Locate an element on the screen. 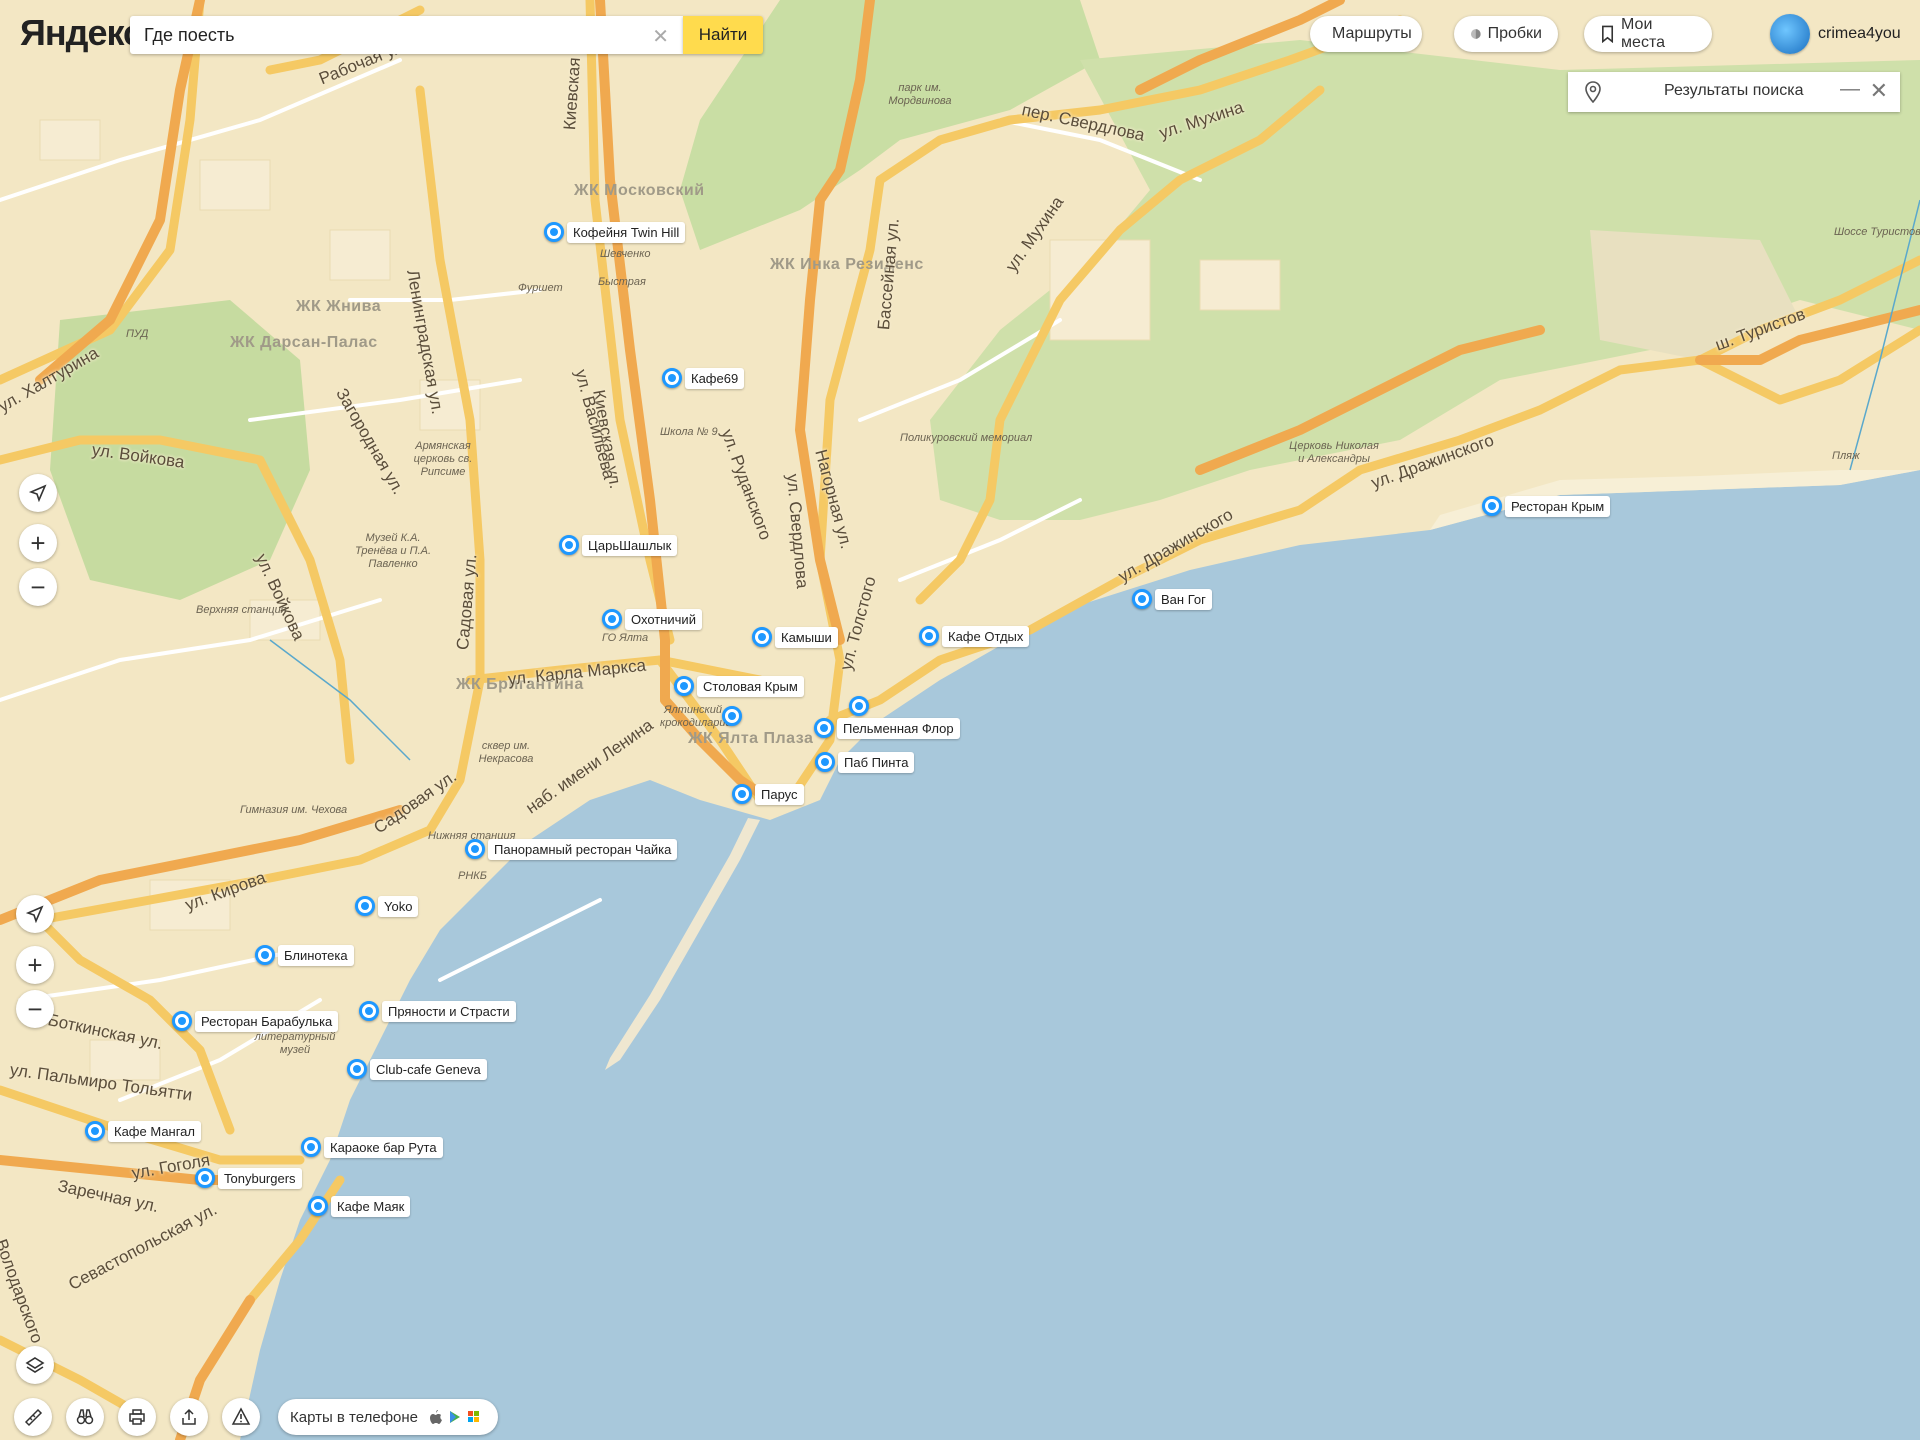 This screenshot has height=1440, width=1920. place-marker: Кофейня Twin Hill is located at coordinates (615, 232).